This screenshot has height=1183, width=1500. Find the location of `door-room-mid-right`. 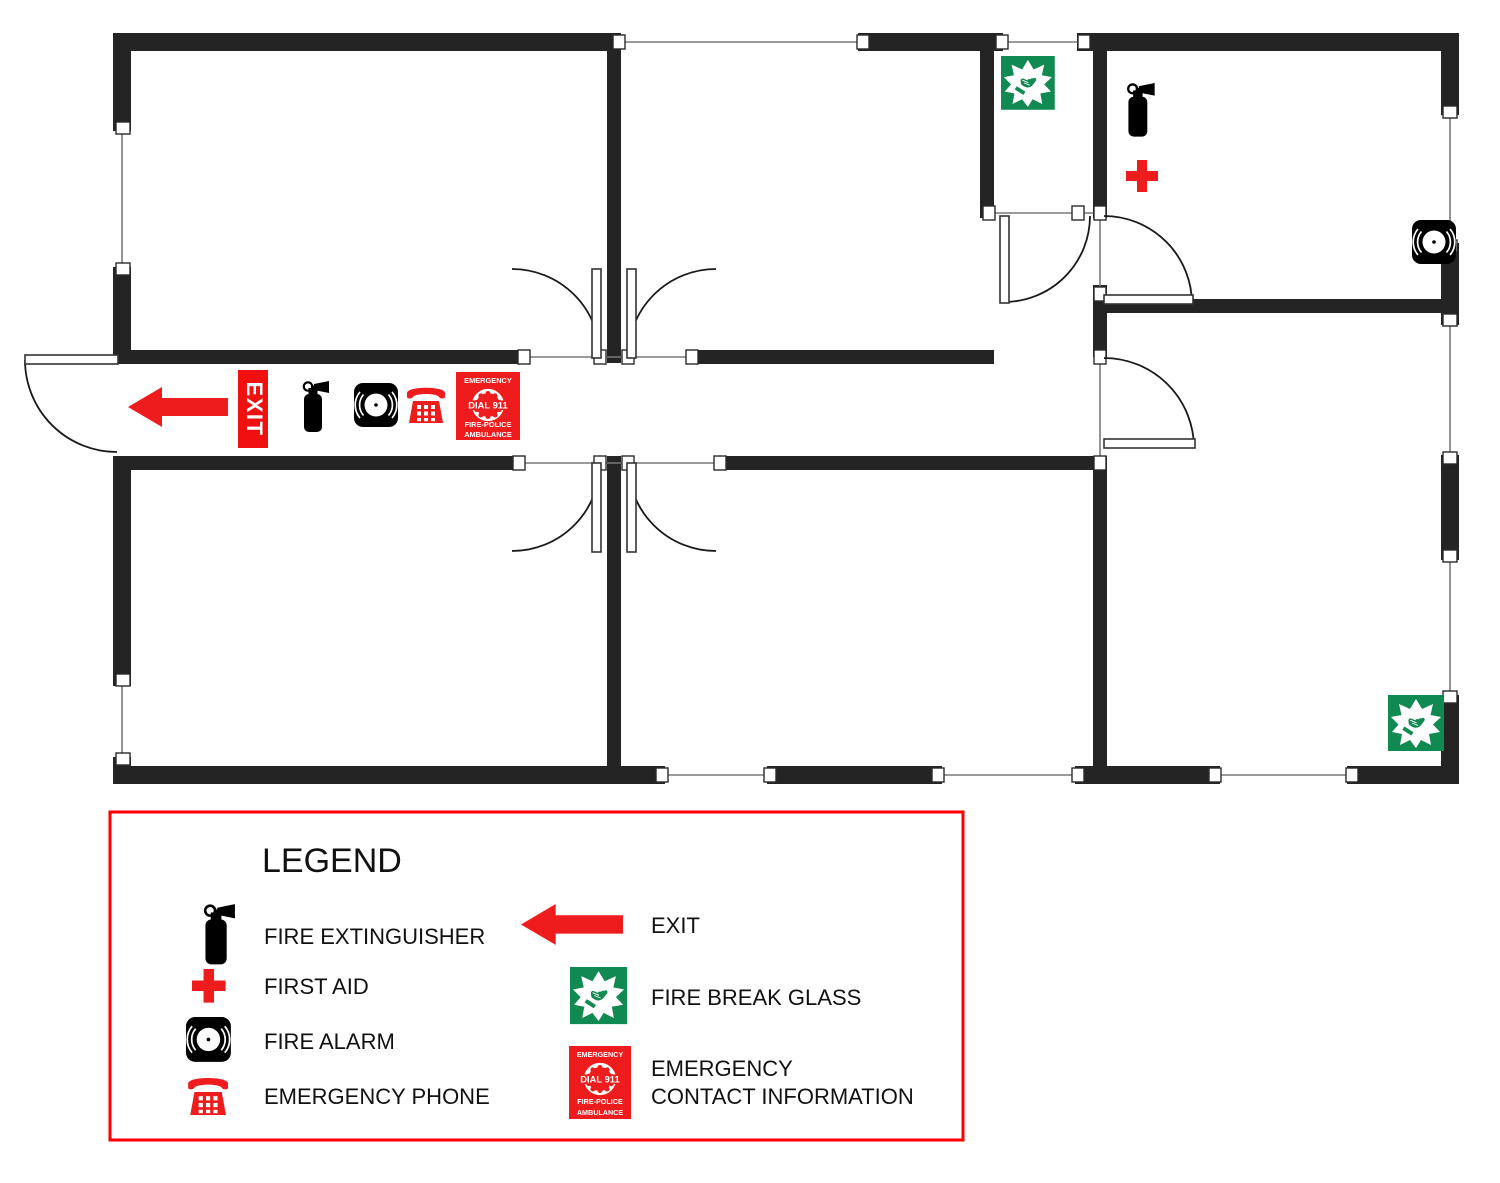

door-room-mid-right is located at coordinates (1149, 403).